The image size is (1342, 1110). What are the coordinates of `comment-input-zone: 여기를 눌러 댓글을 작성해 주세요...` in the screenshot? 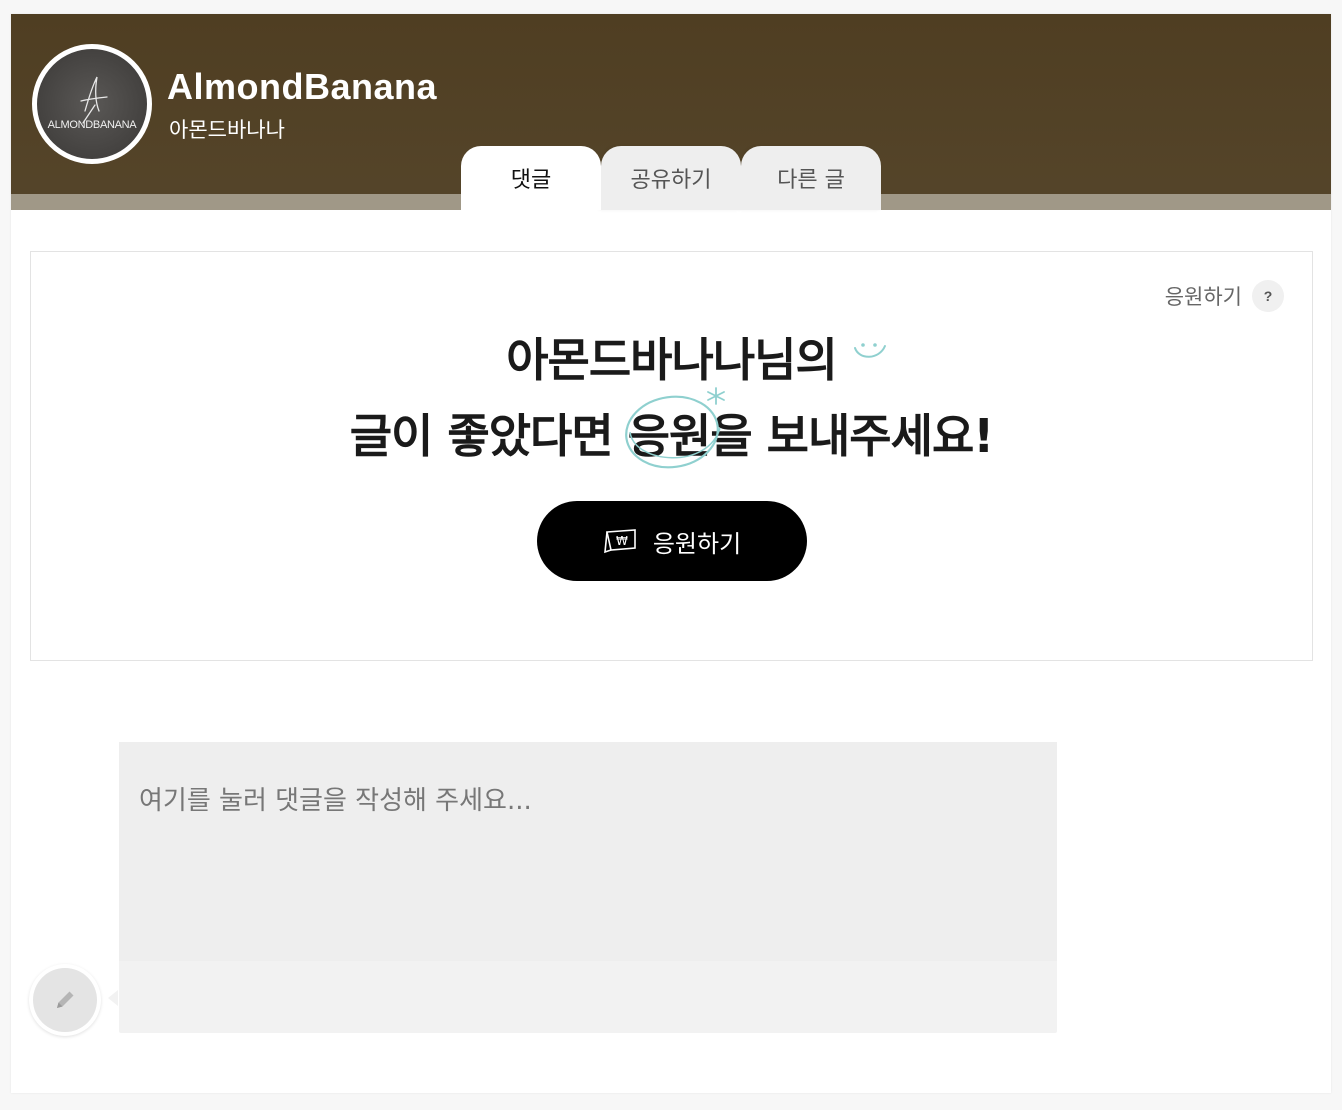 It's located at (588, 851).